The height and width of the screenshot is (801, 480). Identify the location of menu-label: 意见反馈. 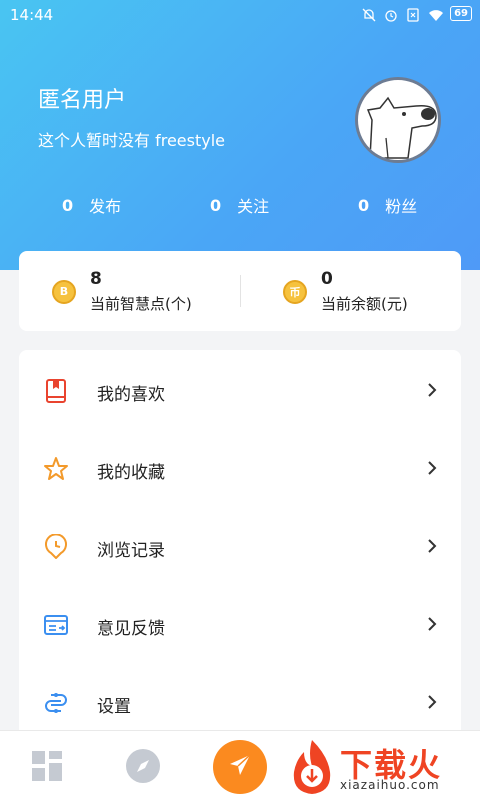
(131, 629).